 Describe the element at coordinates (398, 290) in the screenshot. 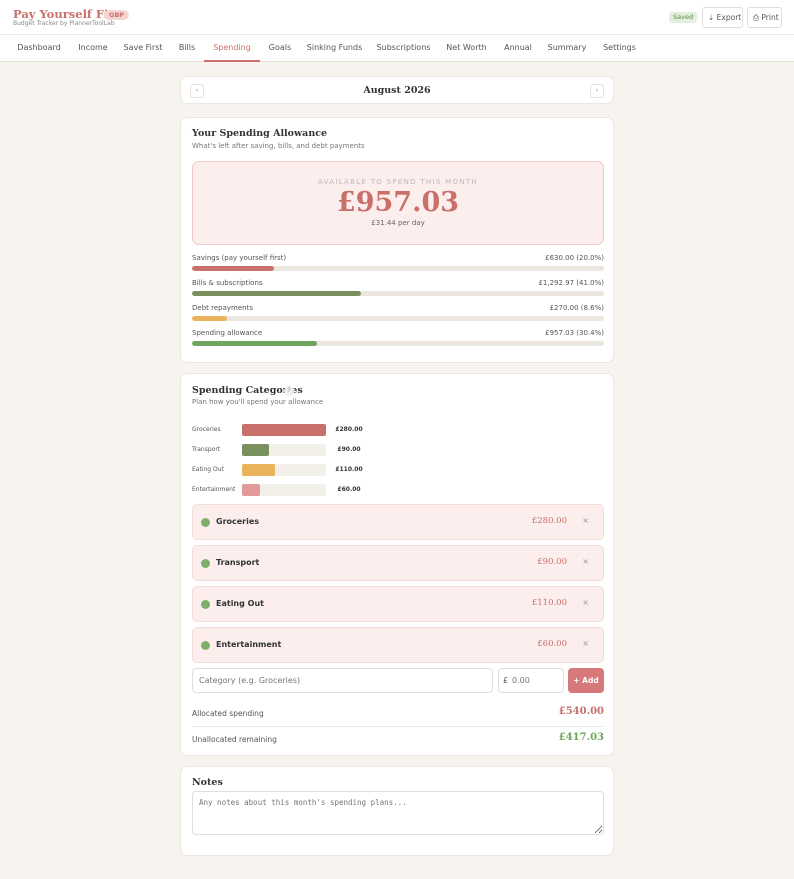

I see `allocation-row-bills: Bills & subscriptions £1,292.97 (41.0%)` at that location.